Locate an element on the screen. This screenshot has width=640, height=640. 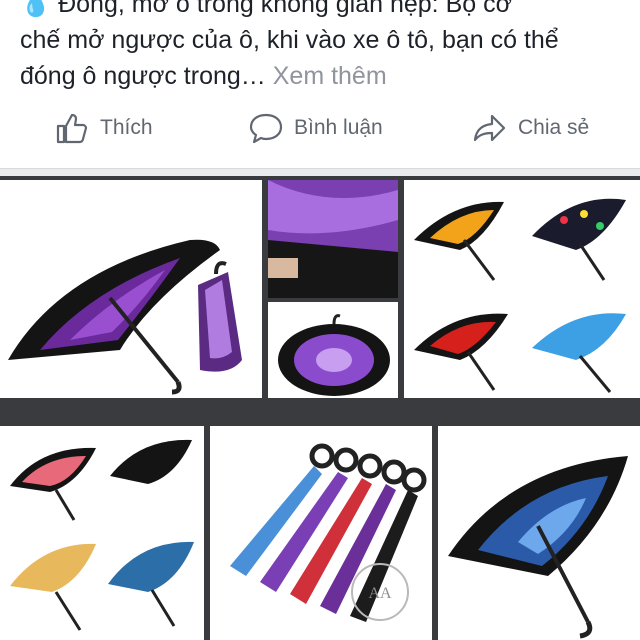
photo-closed-umbrellas: AA is located at coordinates (321, 533).